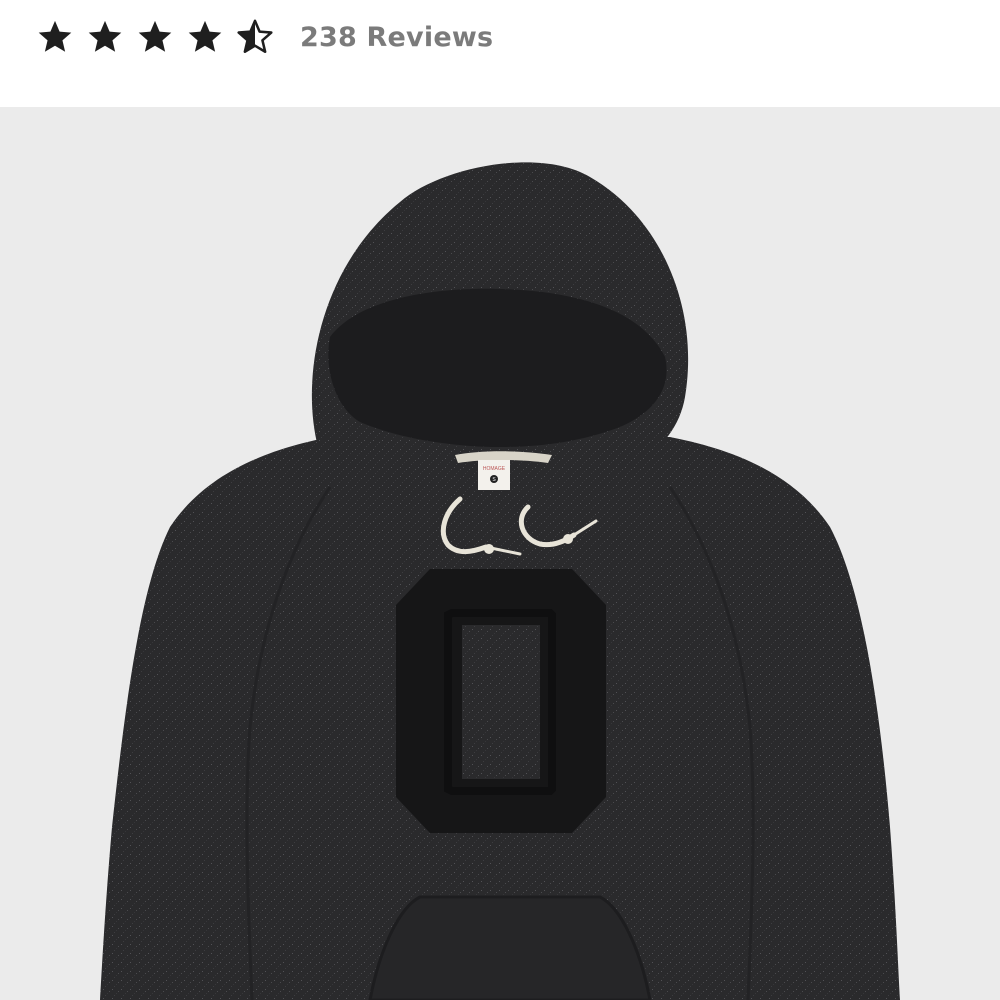  I want to click on review-count-link: 238 Reviews, so click(396, 37).